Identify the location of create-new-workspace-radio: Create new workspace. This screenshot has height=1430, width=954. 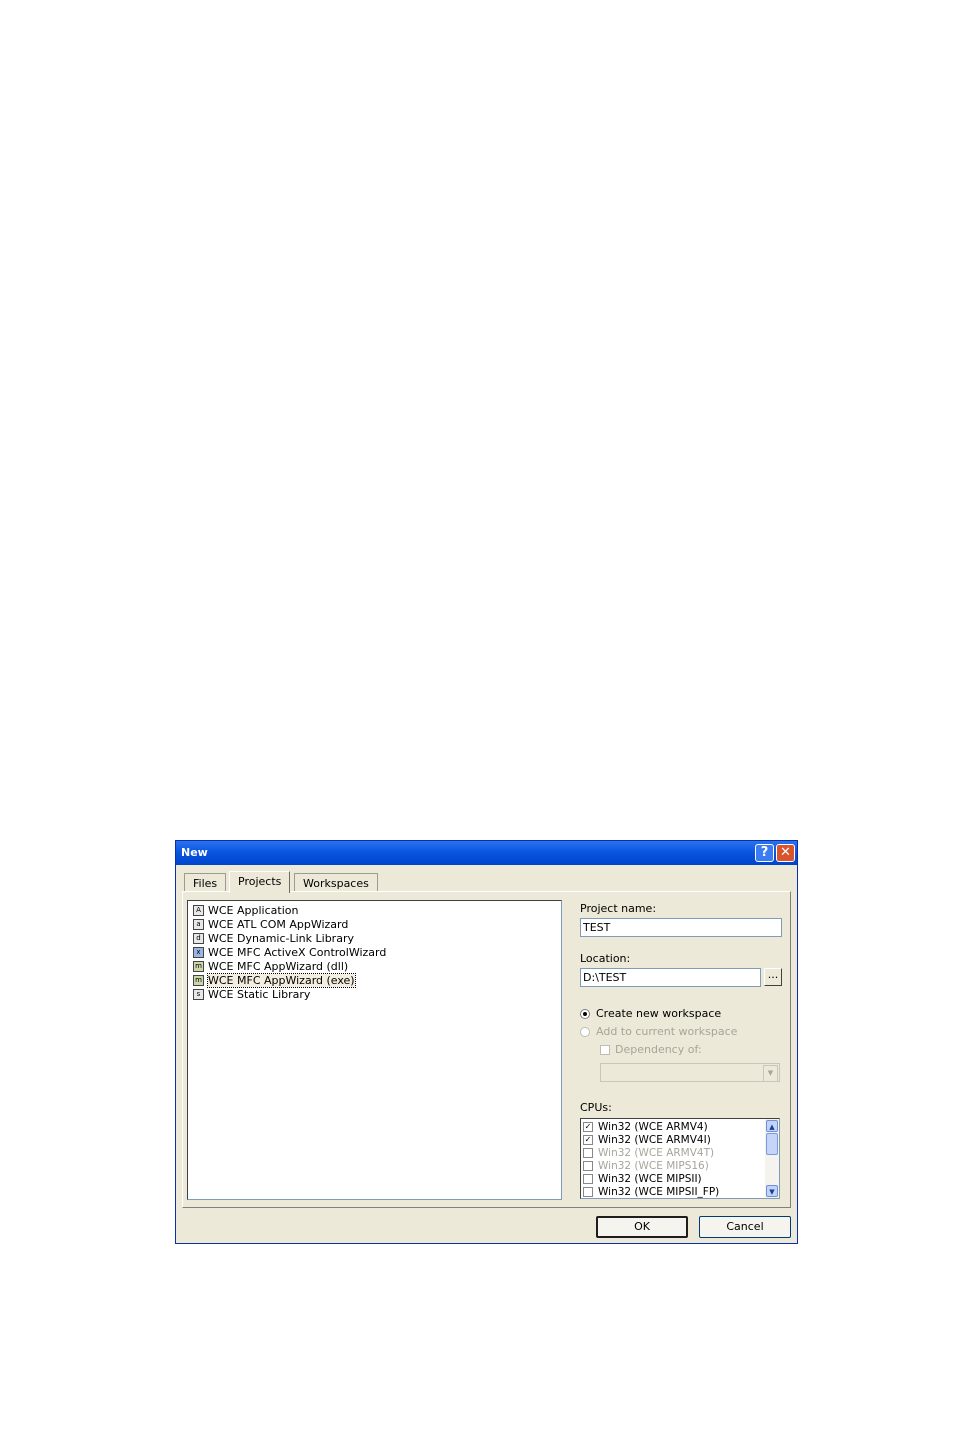
(650, 1013).